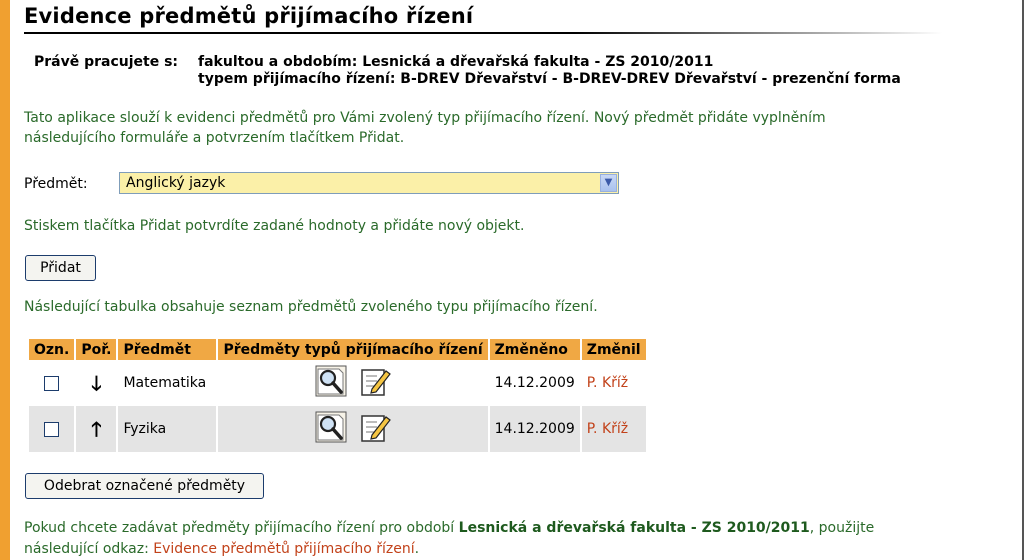 The height and width of the screenshot is (560, 1024). Describe the element at coordinates (167, 349) in the screenshot. I see `header-subject: Předmět` at that location.